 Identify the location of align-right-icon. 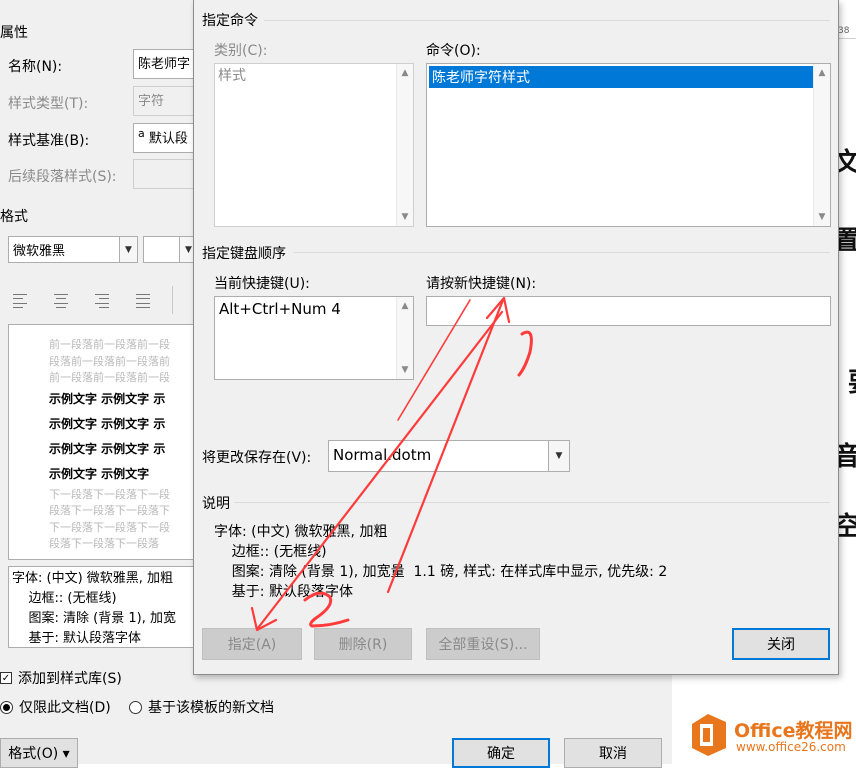
(103, 301).